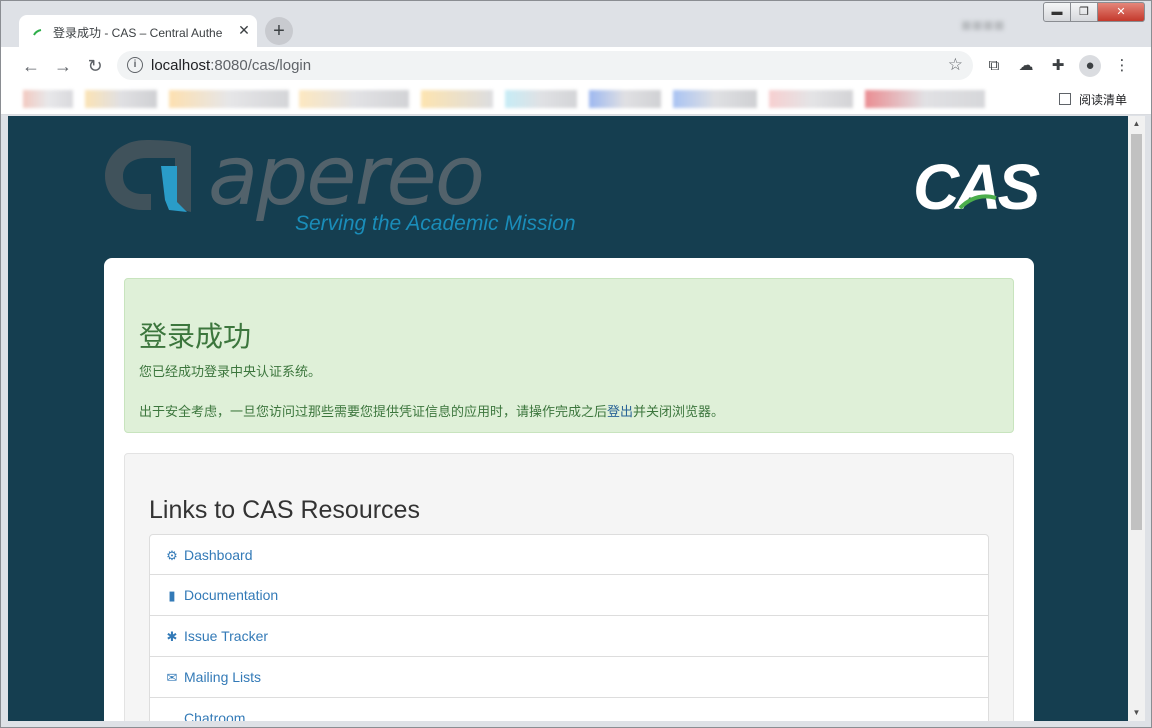 This screenshot has width=1152, height=728. What do you see at coordinates (37, 32) in the screenshot?
I see `loading-icon` at bounding box center [37, 32].